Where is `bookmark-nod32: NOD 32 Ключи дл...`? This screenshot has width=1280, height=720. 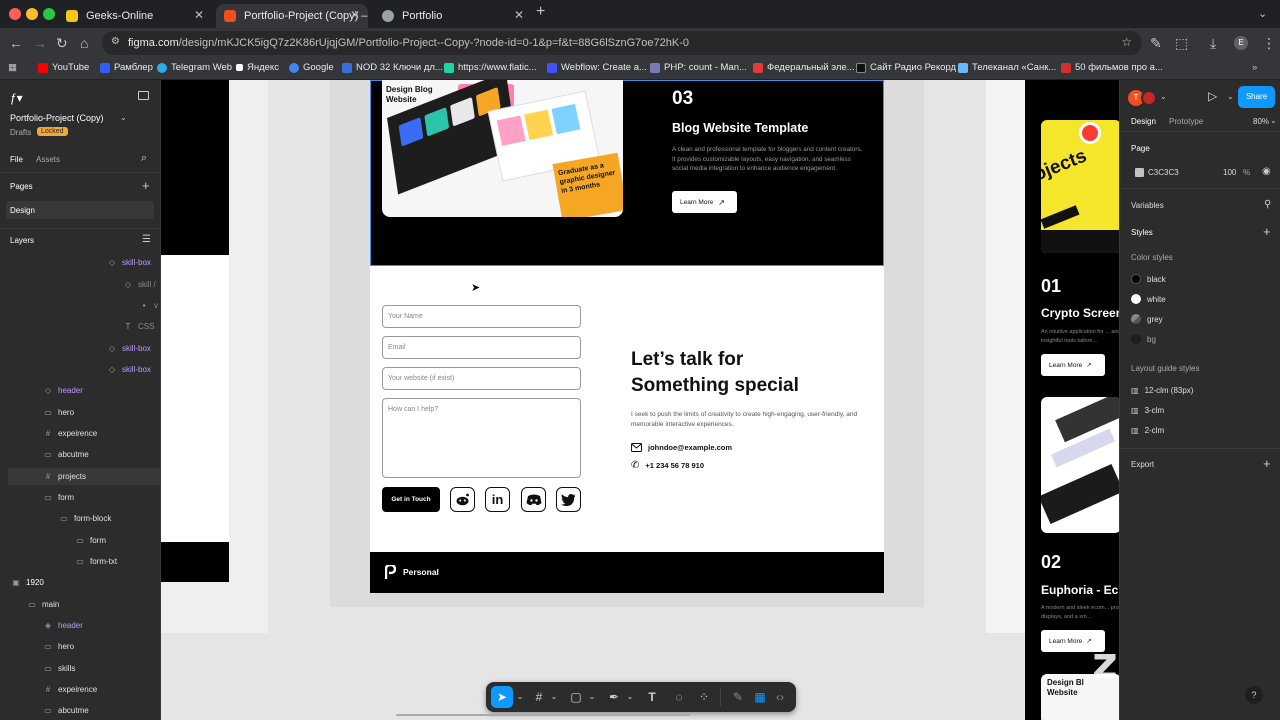
bookmark-nod32: NOD 32 Ключи дл... is located at coordinates (392, 67).